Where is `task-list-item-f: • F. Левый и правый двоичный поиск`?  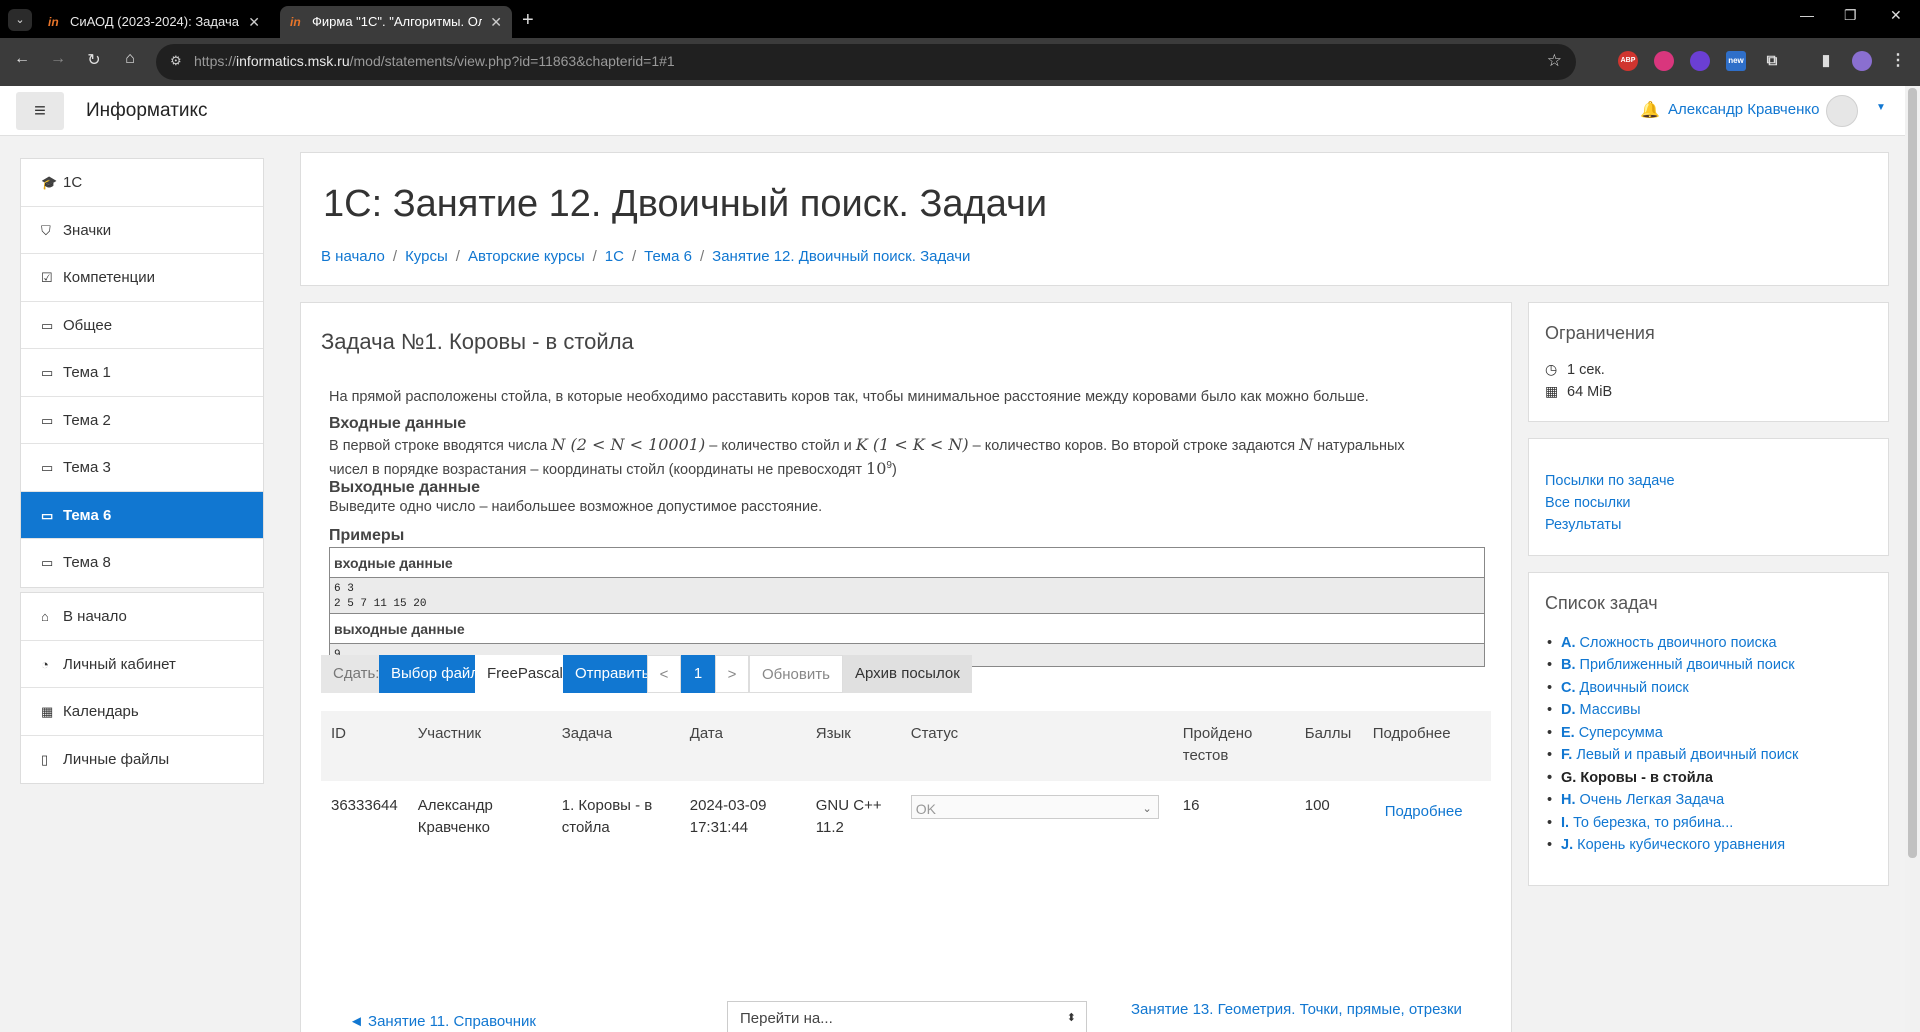 task-list-item-f: • F. Левый и правый двоичный поиск is located at coordinates (1672, 755).